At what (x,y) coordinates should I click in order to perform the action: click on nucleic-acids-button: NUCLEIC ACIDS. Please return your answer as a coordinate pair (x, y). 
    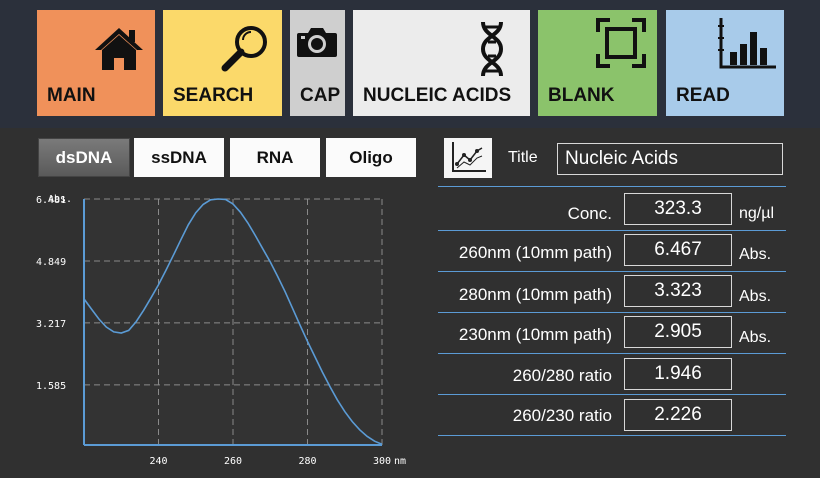
    Looking at the image, I should click on (441, 63).